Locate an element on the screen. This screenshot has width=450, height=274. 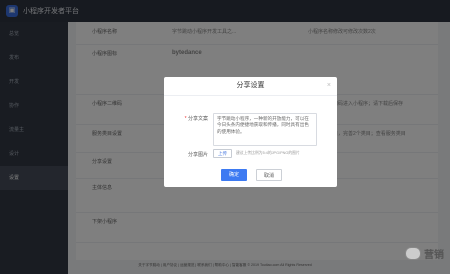
watermark-text: 营销 is located at coordinates (434, 255).